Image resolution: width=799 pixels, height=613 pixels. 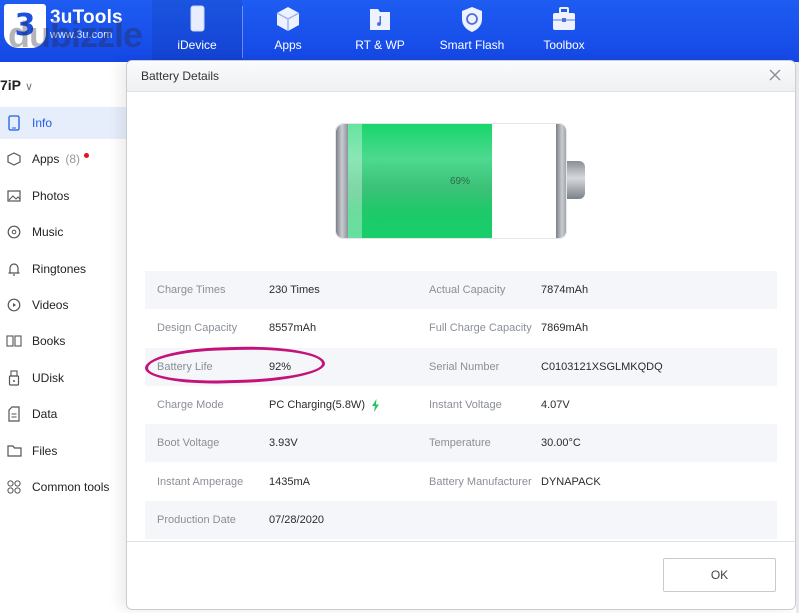 I want to click on chevron-down-icon: ∨, so click(x=29, y=87).